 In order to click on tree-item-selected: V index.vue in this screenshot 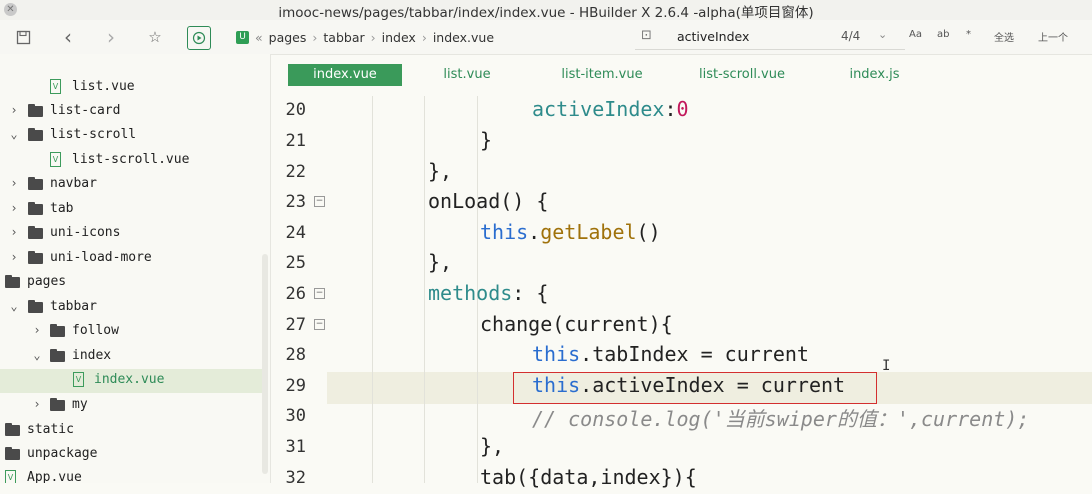, I will do `click(131, 381)`.